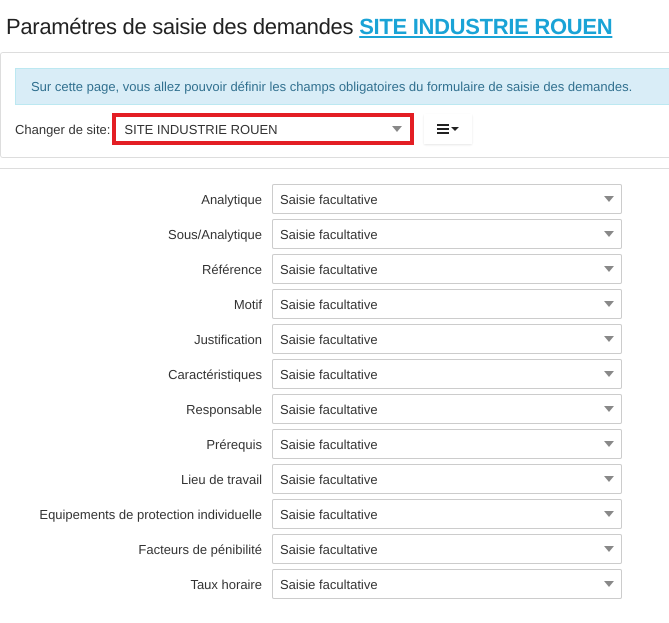 This screenshot has height=623, width=669. I want to click on info-alert: Sur cette page, vous allez pouvoir définir les champs obligatoires du formulaire de saisie des demandes., so click(342, 86).